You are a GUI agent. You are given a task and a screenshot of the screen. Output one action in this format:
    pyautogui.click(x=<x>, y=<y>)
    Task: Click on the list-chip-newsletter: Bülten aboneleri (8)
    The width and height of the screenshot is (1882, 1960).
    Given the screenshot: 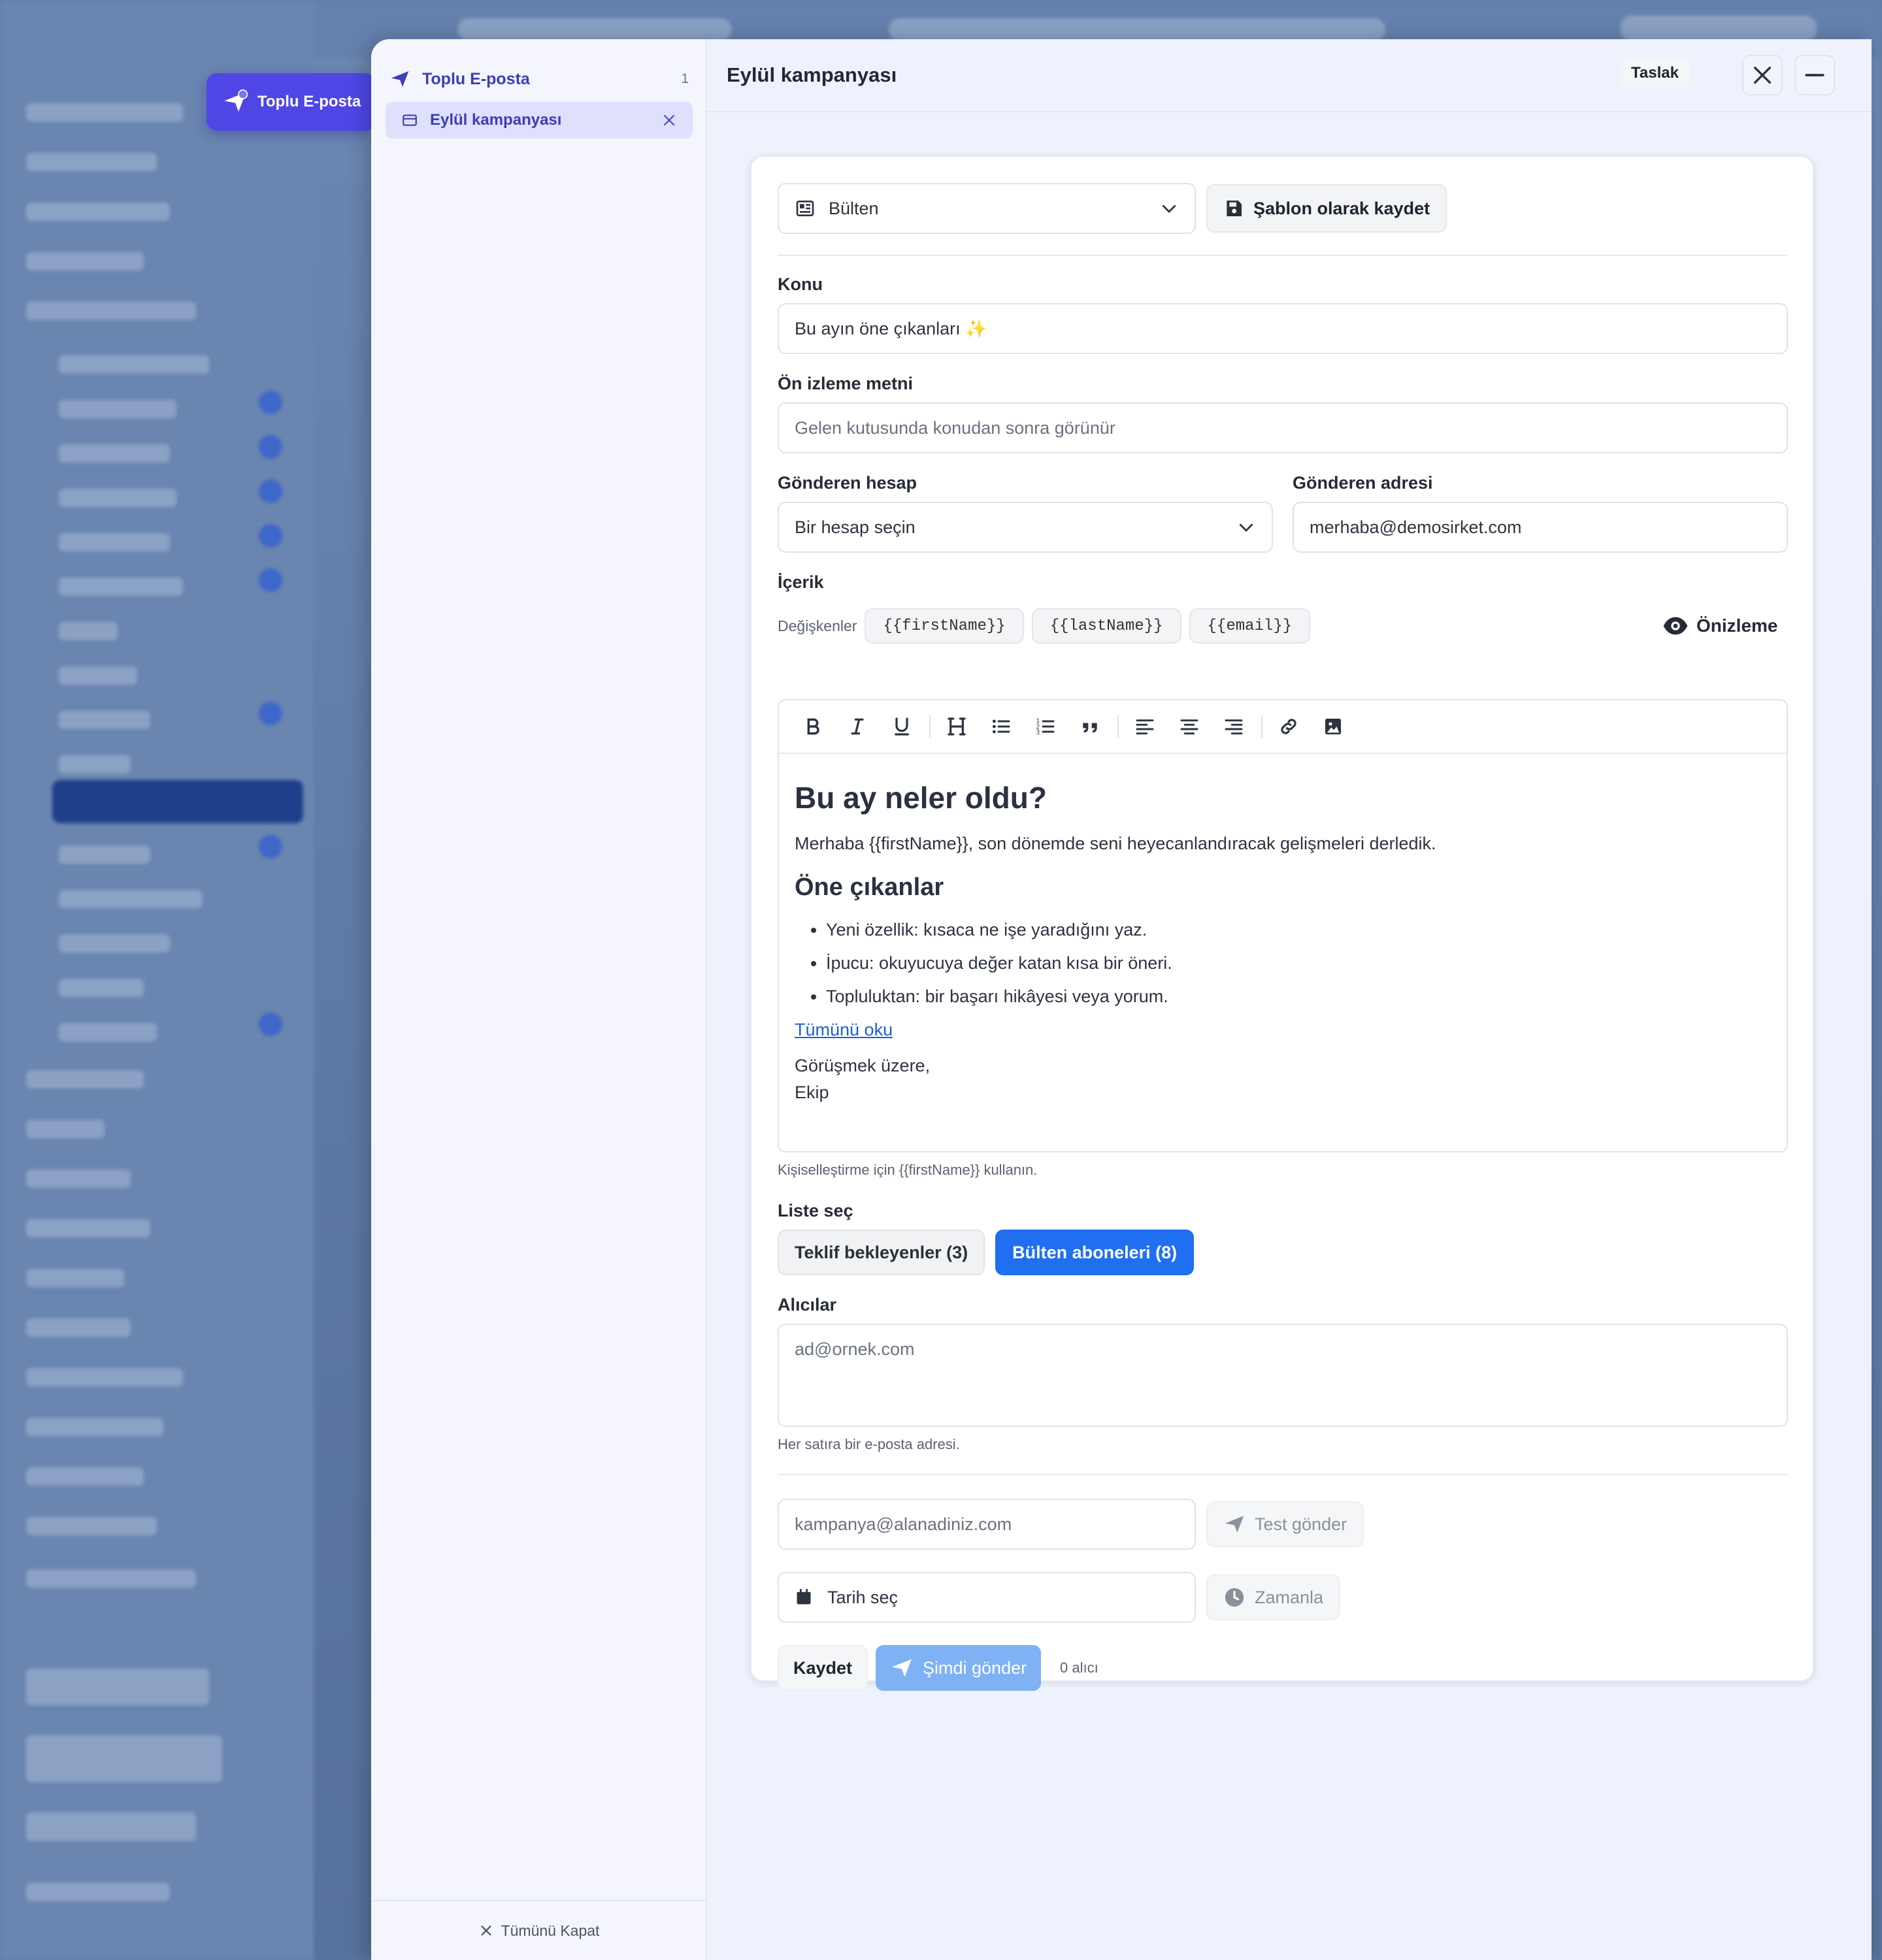 What is the action you would take?
    pyautogui.click(x=1095, y=1252)
    